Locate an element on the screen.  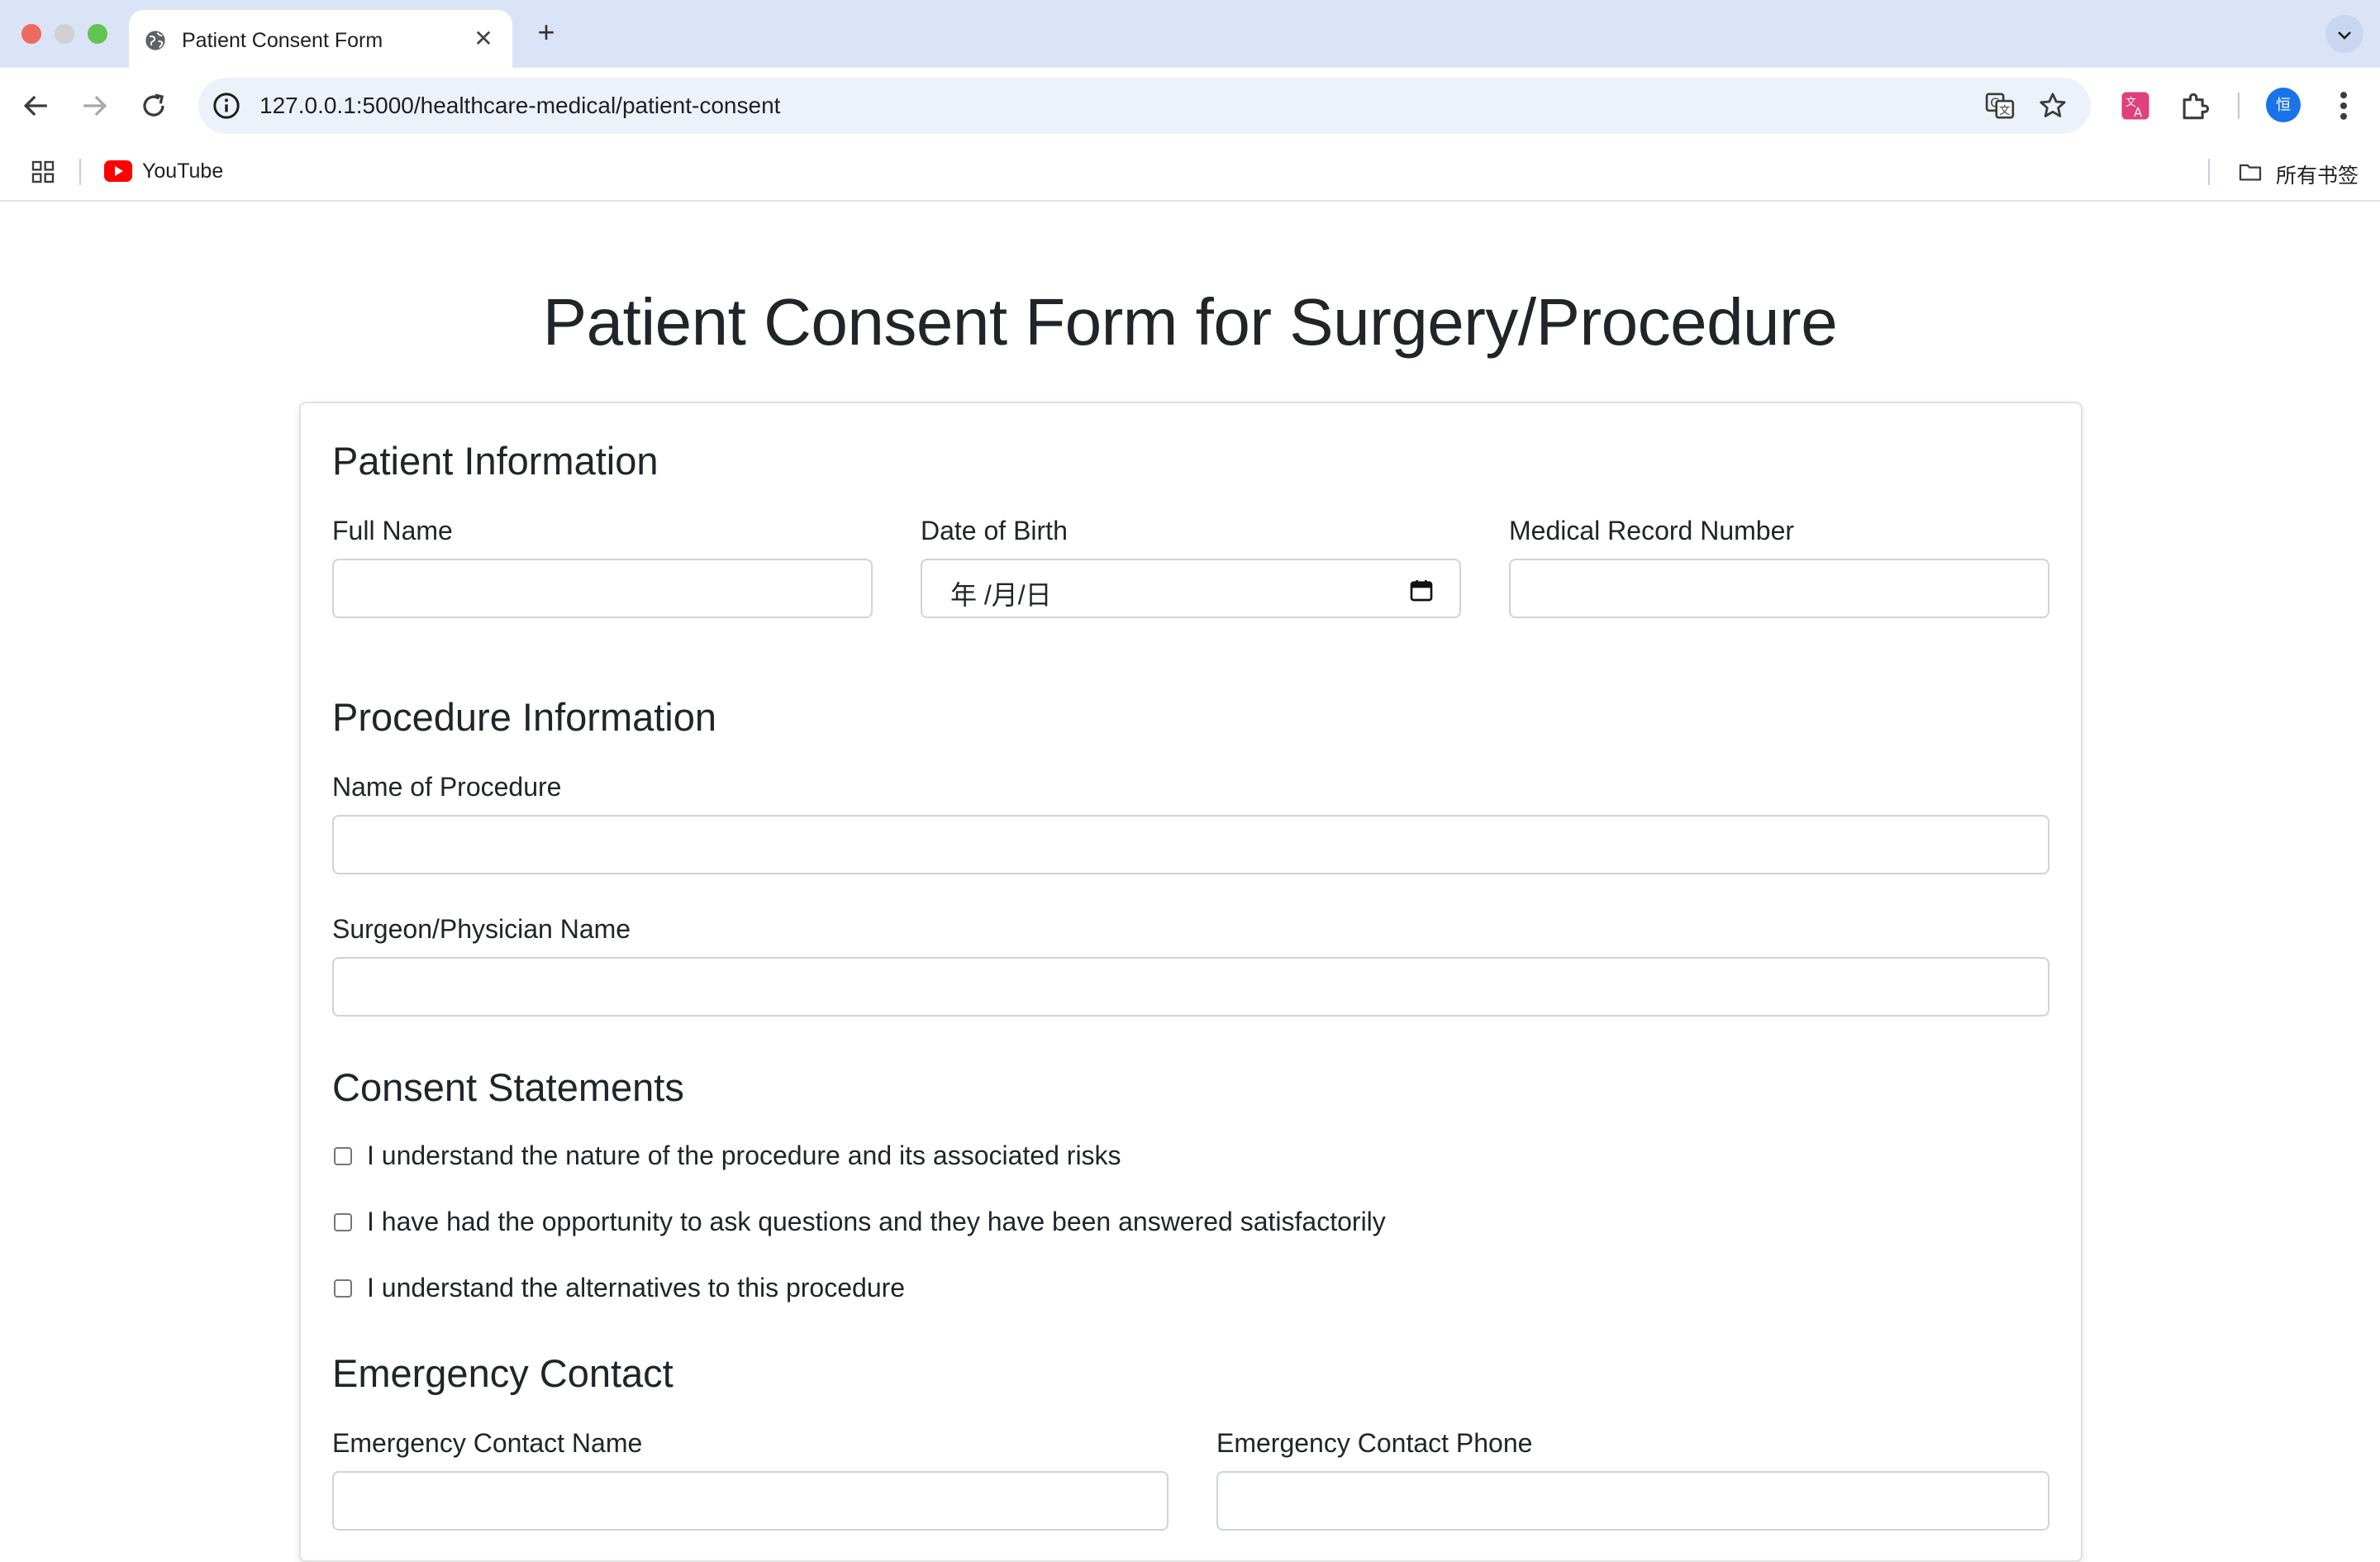
procedure-info-heading: Procedure Information is located at coordinates (524, 717).